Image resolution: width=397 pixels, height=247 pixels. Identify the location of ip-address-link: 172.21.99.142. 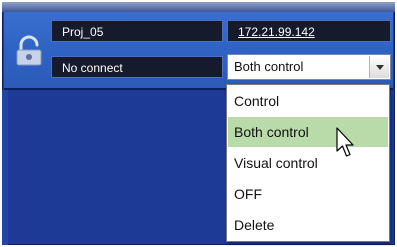
(309, 31).